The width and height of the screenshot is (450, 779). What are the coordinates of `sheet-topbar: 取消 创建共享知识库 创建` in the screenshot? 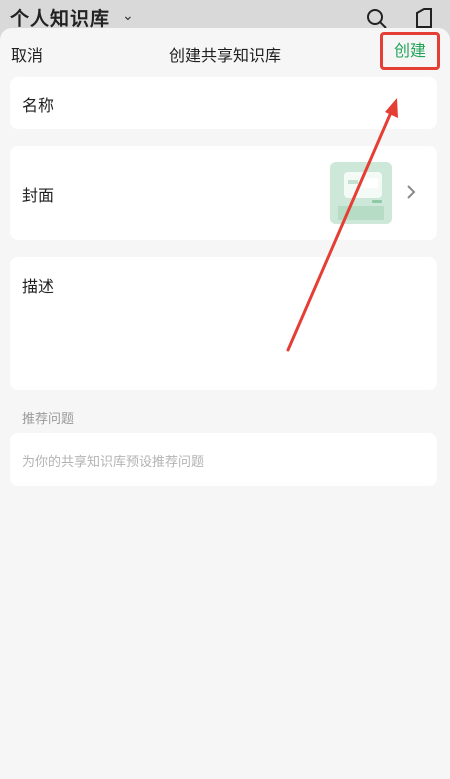 It's located at (225, 52).